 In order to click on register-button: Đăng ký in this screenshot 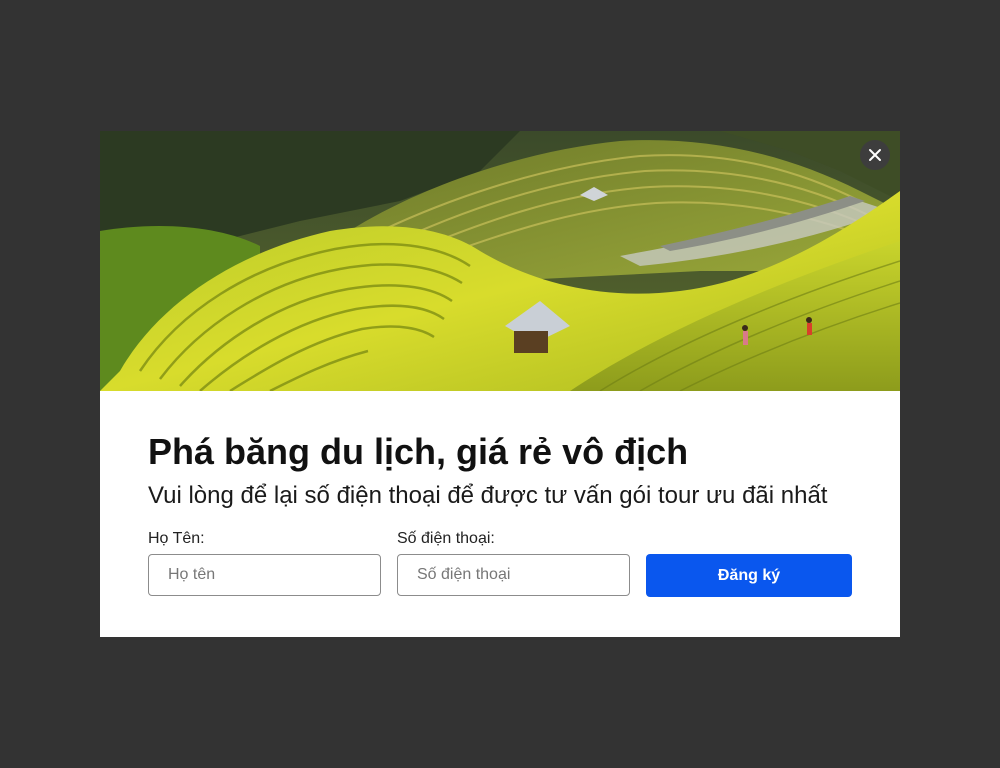, I will do `click(749, 575)`.